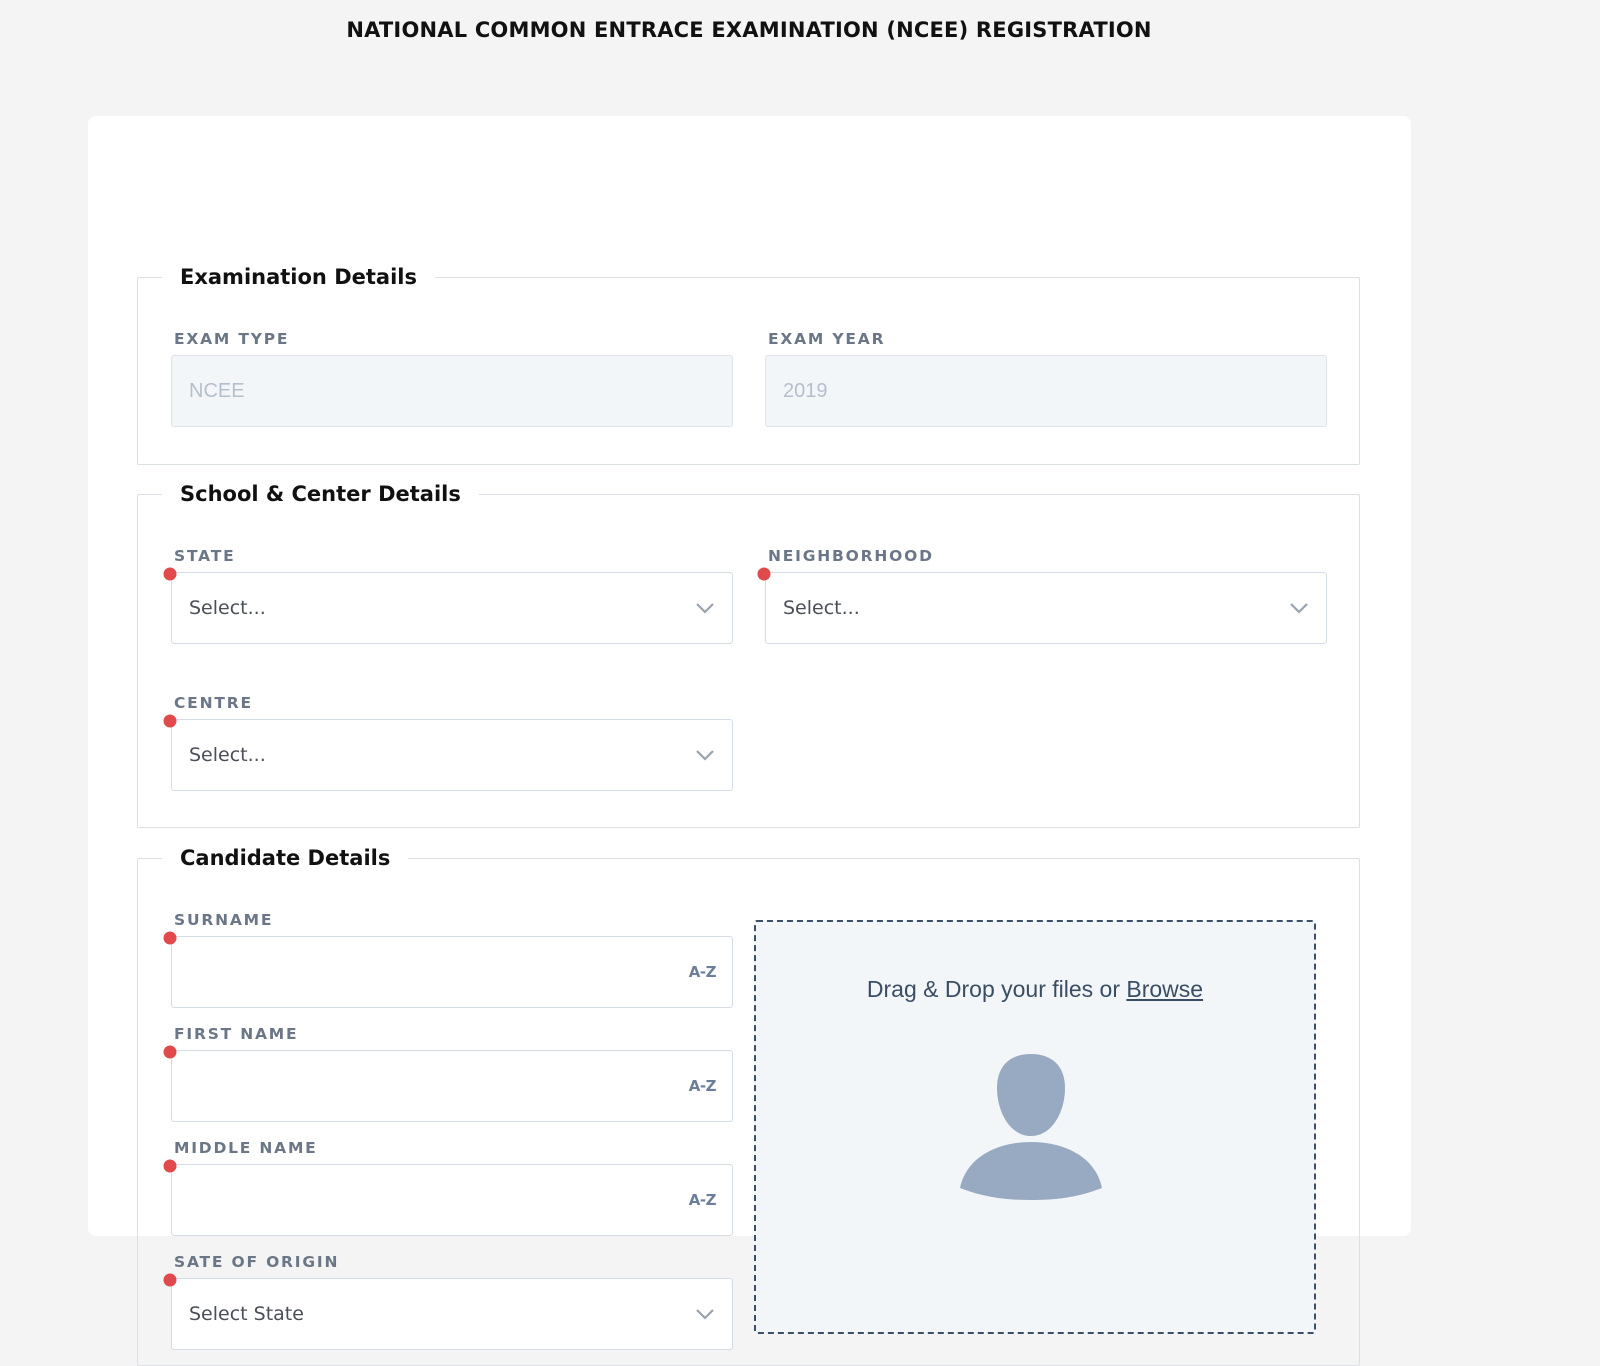 The width and height of the screenshot is (1600, 1366). Describe the element at coordinates (298, 277) in the screenshot. I see `section-title-examination: Examination Details` at that location.